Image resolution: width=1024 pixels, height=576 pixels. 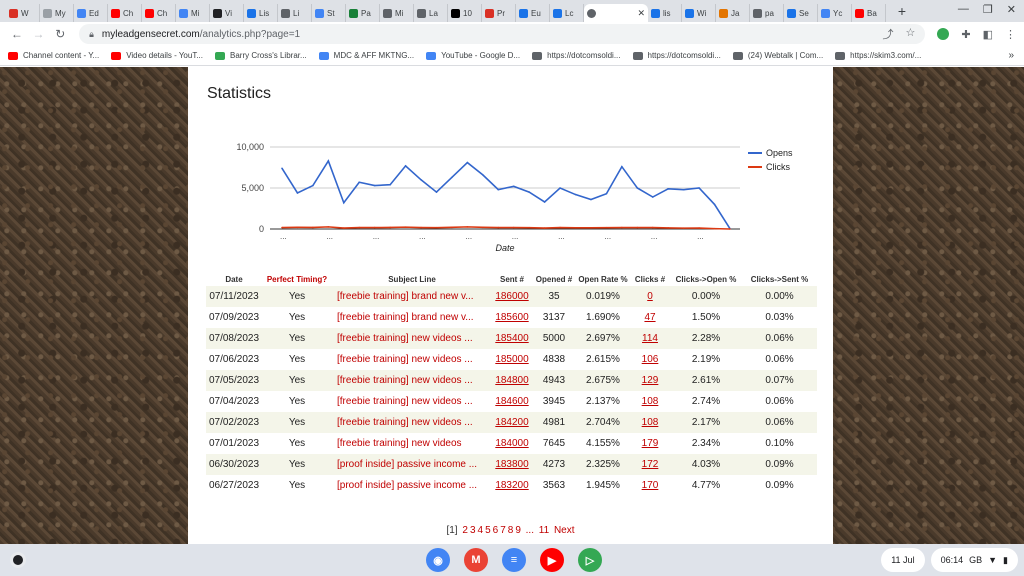 What do you see at coordinates (512, 380) in the screenshot?
I see `cell-sent-link: 184800` at bounding box center [512, 380].